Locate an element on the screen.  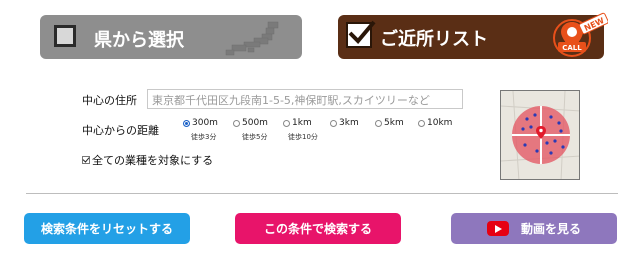
tab-prefecture-select: 県から選択 is located at coordinates (171, 37).